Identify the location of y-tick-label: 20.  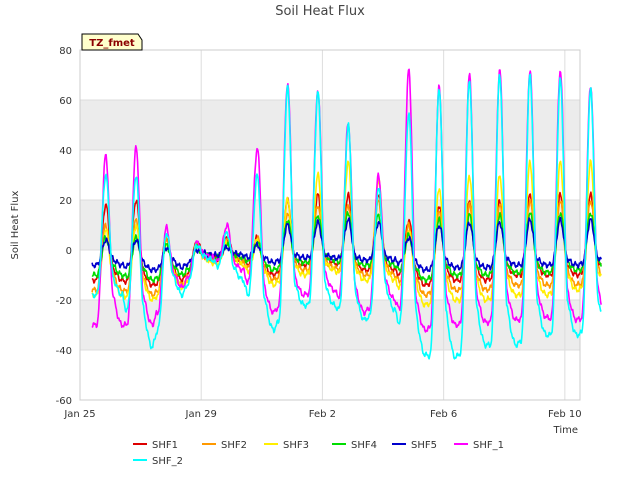
(65, 201).